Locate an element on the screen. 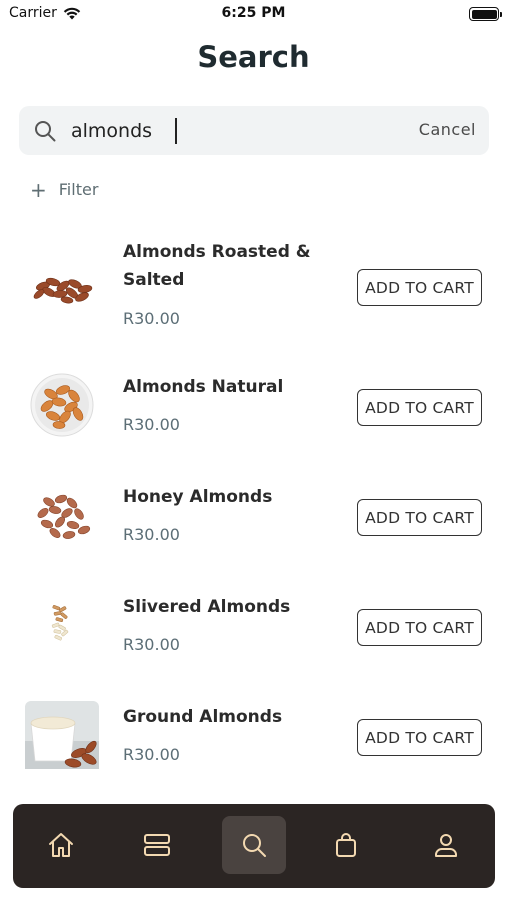 Image resolution: width=507 pixels, height=900 pixels. nav-categories is located at coordinates (157, 845).